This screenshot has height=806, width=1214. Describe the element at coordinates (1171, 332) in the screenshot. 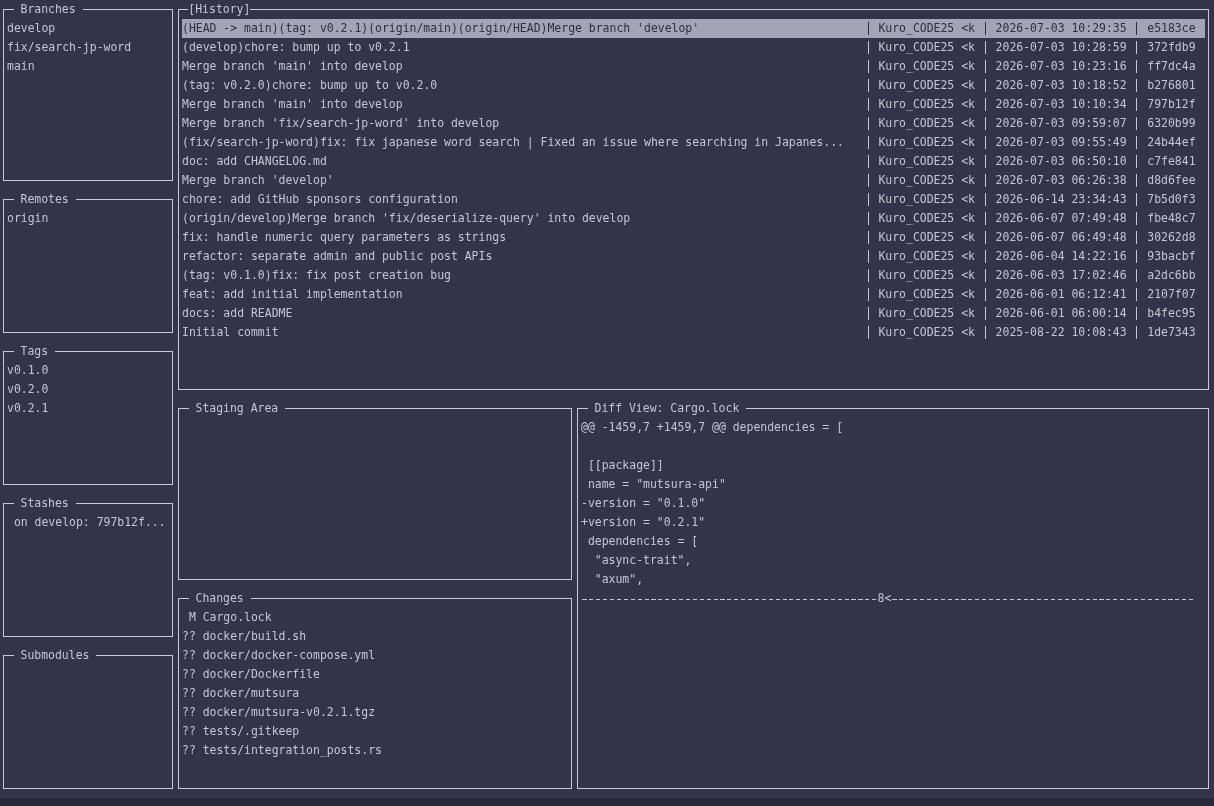

I see `commit-hash: 1de7343` at that location.